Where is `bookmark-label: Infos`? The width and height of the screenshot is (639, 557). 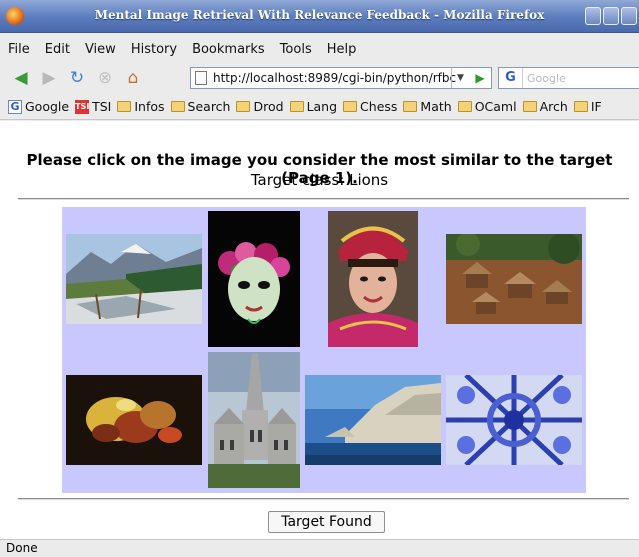 bookmark-label: Infos is located at coordinates (149, 106).